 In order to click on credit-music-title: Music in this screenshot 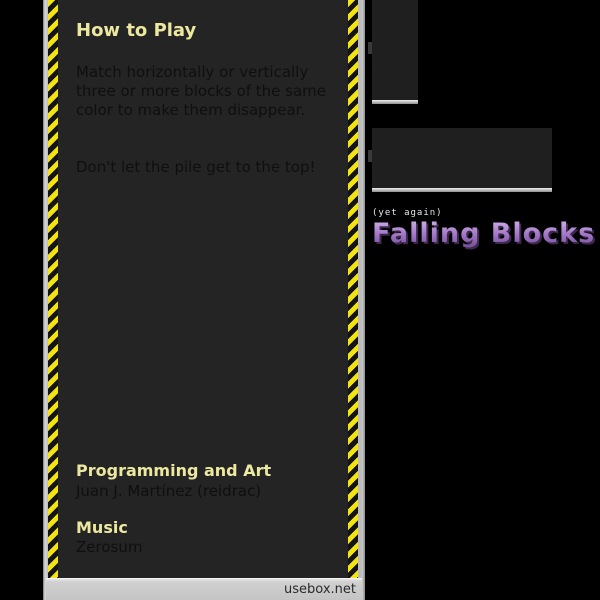, I will do `click(102, 527)`.